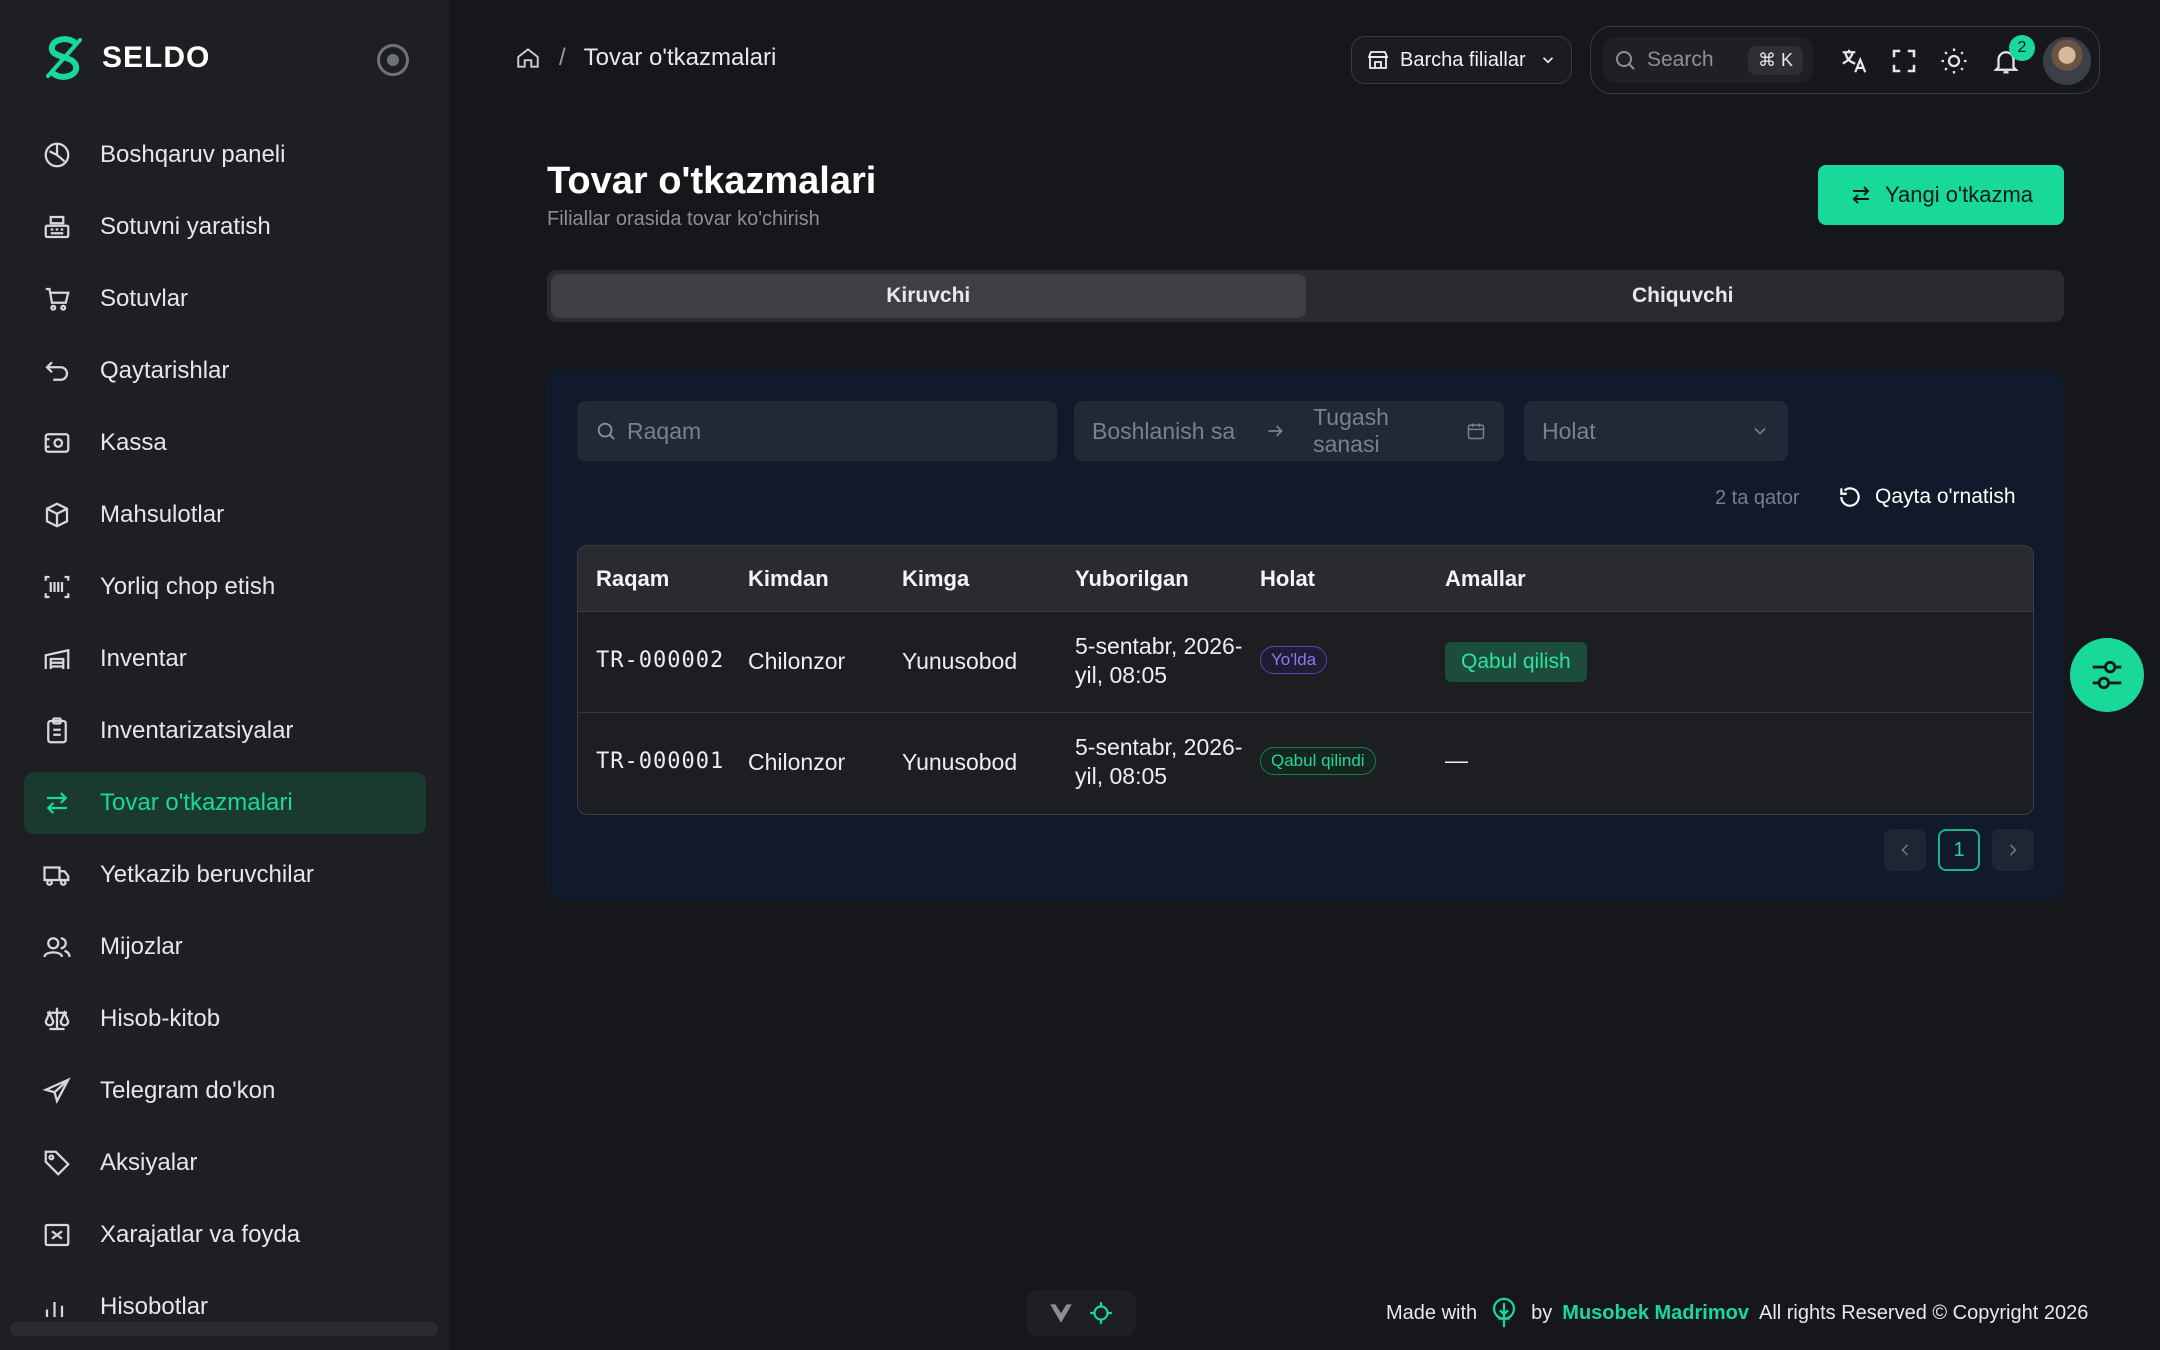 This screenshot has height=1350, width=2160. I want to click on sidebar-item-products: Mahsulotlar, so click(225, 515).